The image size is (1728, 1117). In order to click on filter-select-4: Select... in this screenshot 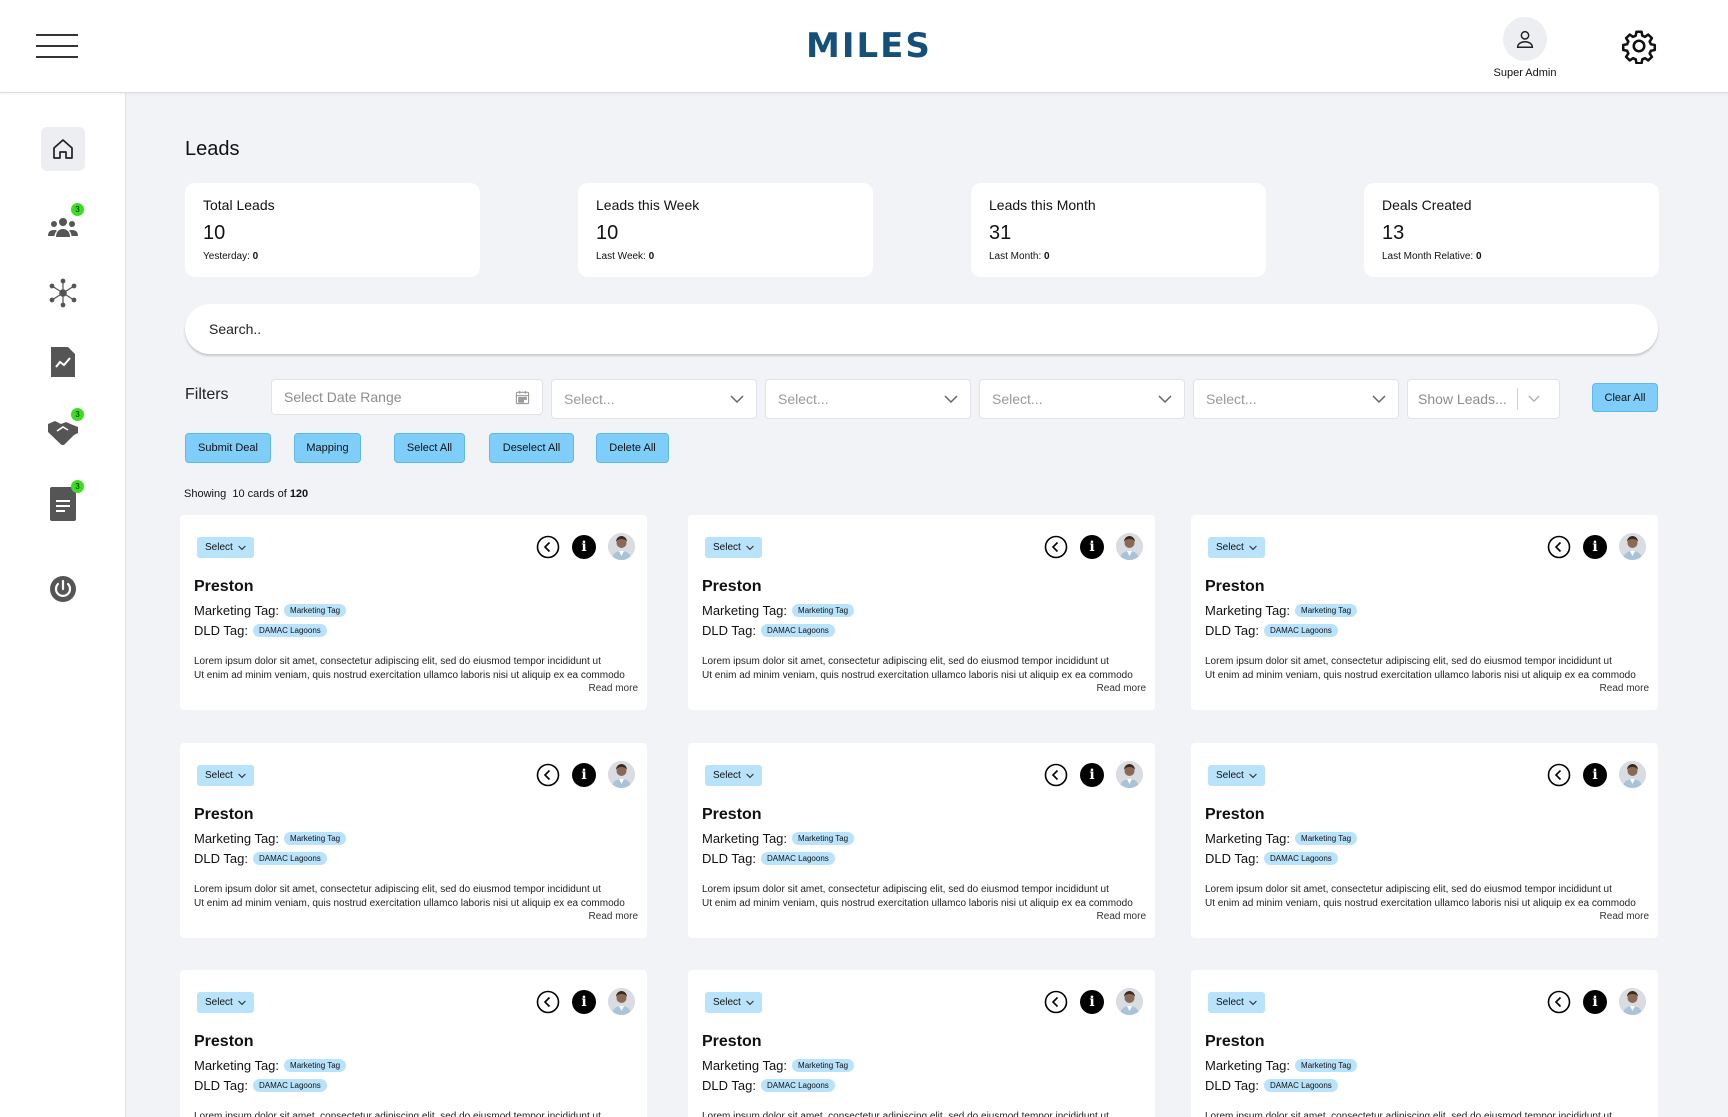, I will do `click(1296, 399)`.